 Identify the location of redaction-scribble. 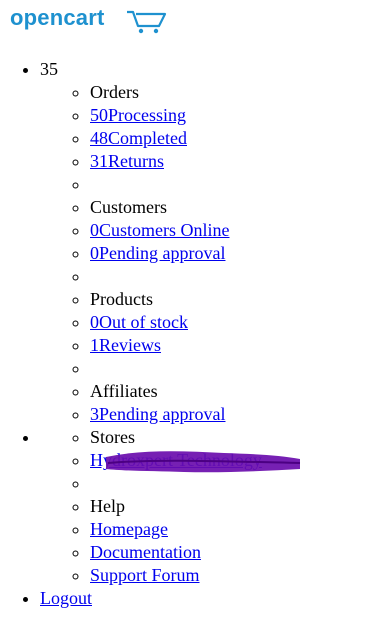
(203, 462).